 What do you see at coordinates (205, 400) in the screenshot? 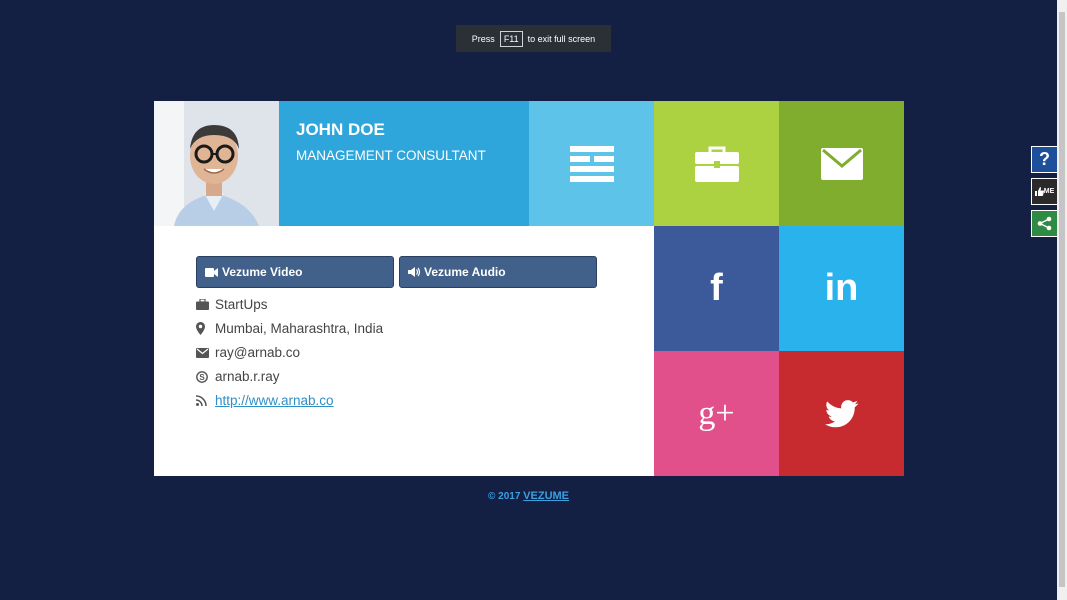
I see `rss-icon` at bounding box center [205, 400].